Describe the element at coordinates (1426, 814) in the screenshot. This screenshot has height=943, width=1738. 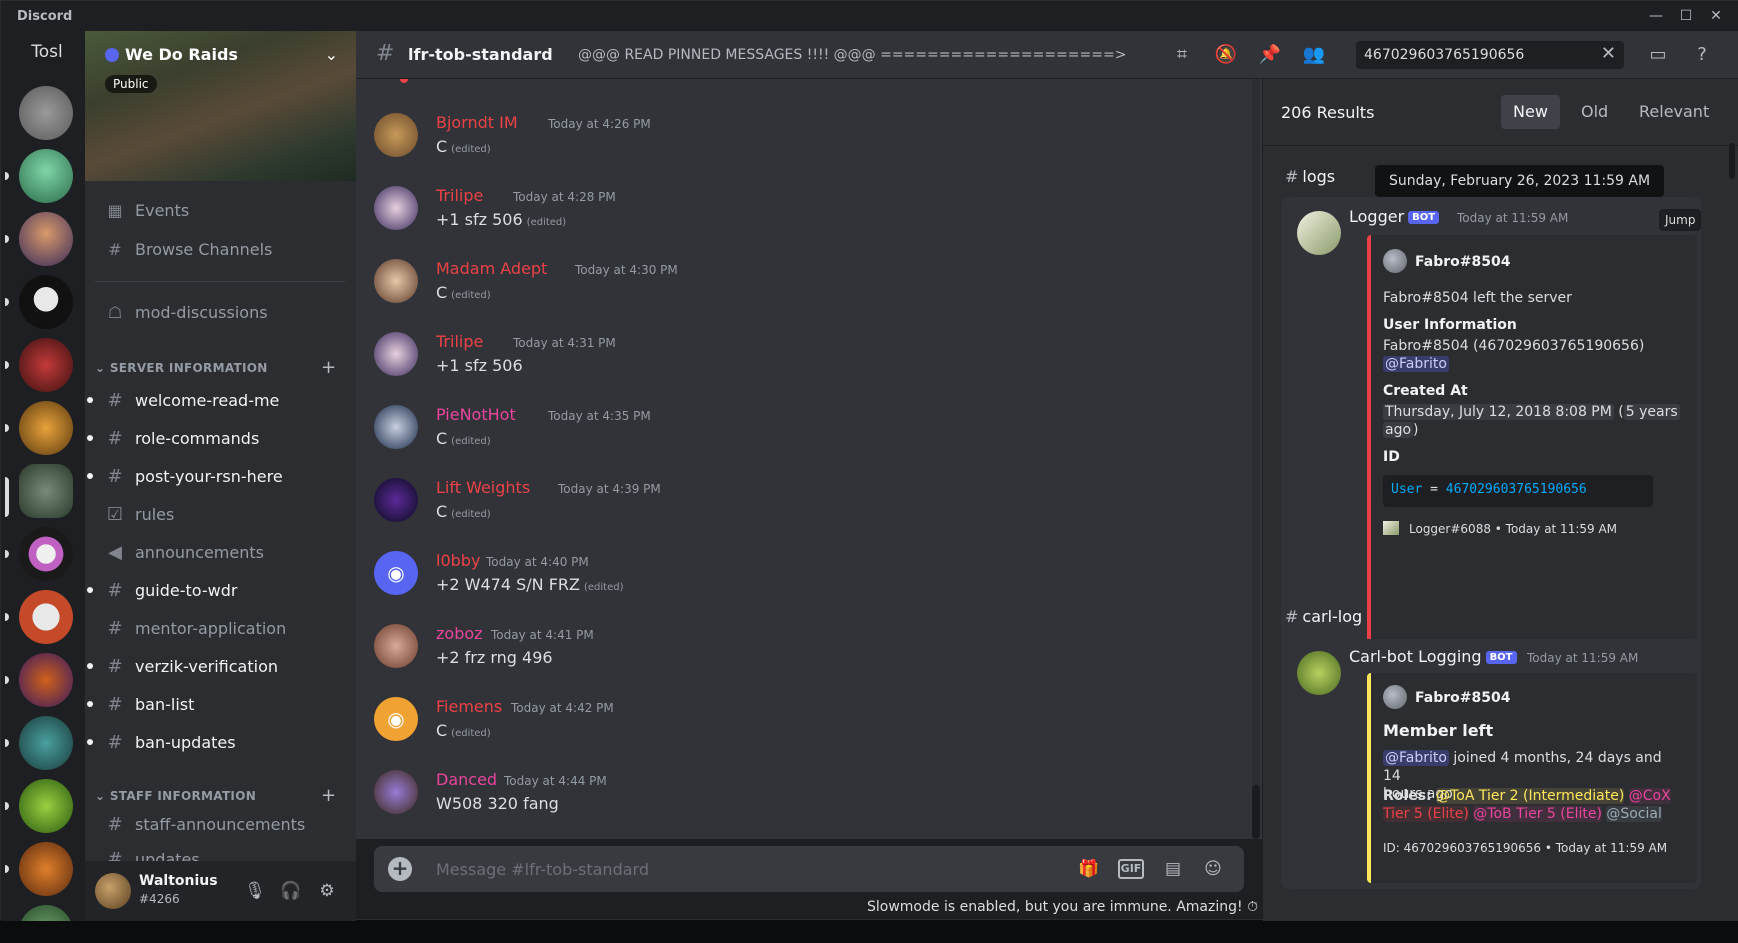
I see `role-mention: Tier 5 (Elite)` at that location.